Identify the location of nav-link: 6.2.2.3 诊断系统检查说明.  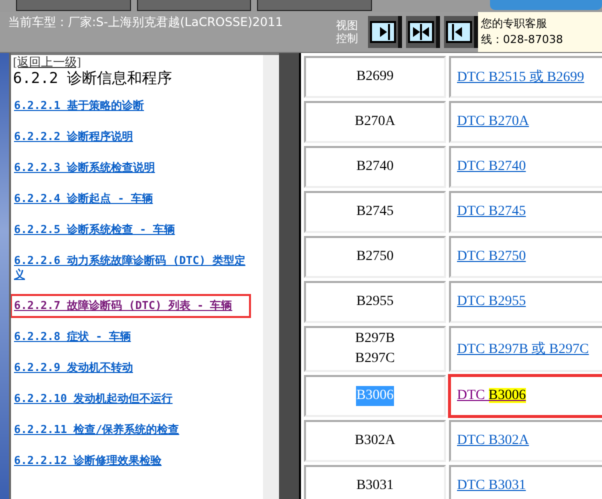
(131, 168).